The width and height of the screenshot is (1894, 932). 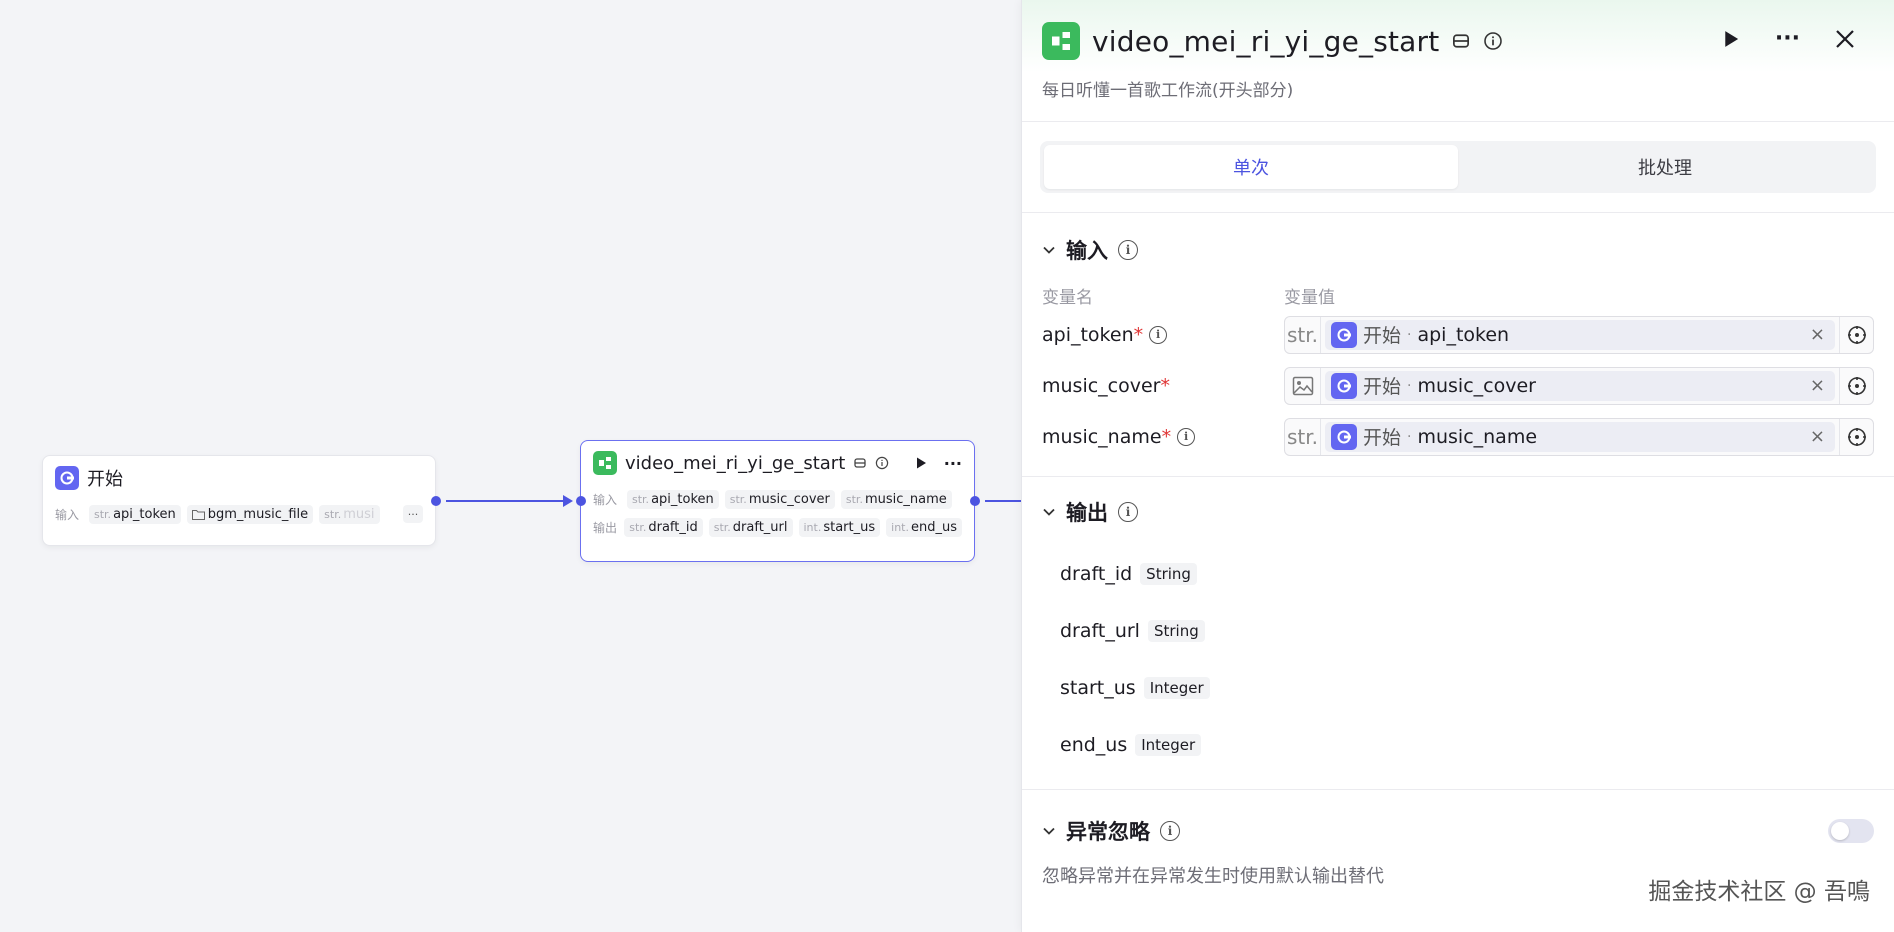 I want to click on output-tag: int. start_us, so click(x=839, y=527).